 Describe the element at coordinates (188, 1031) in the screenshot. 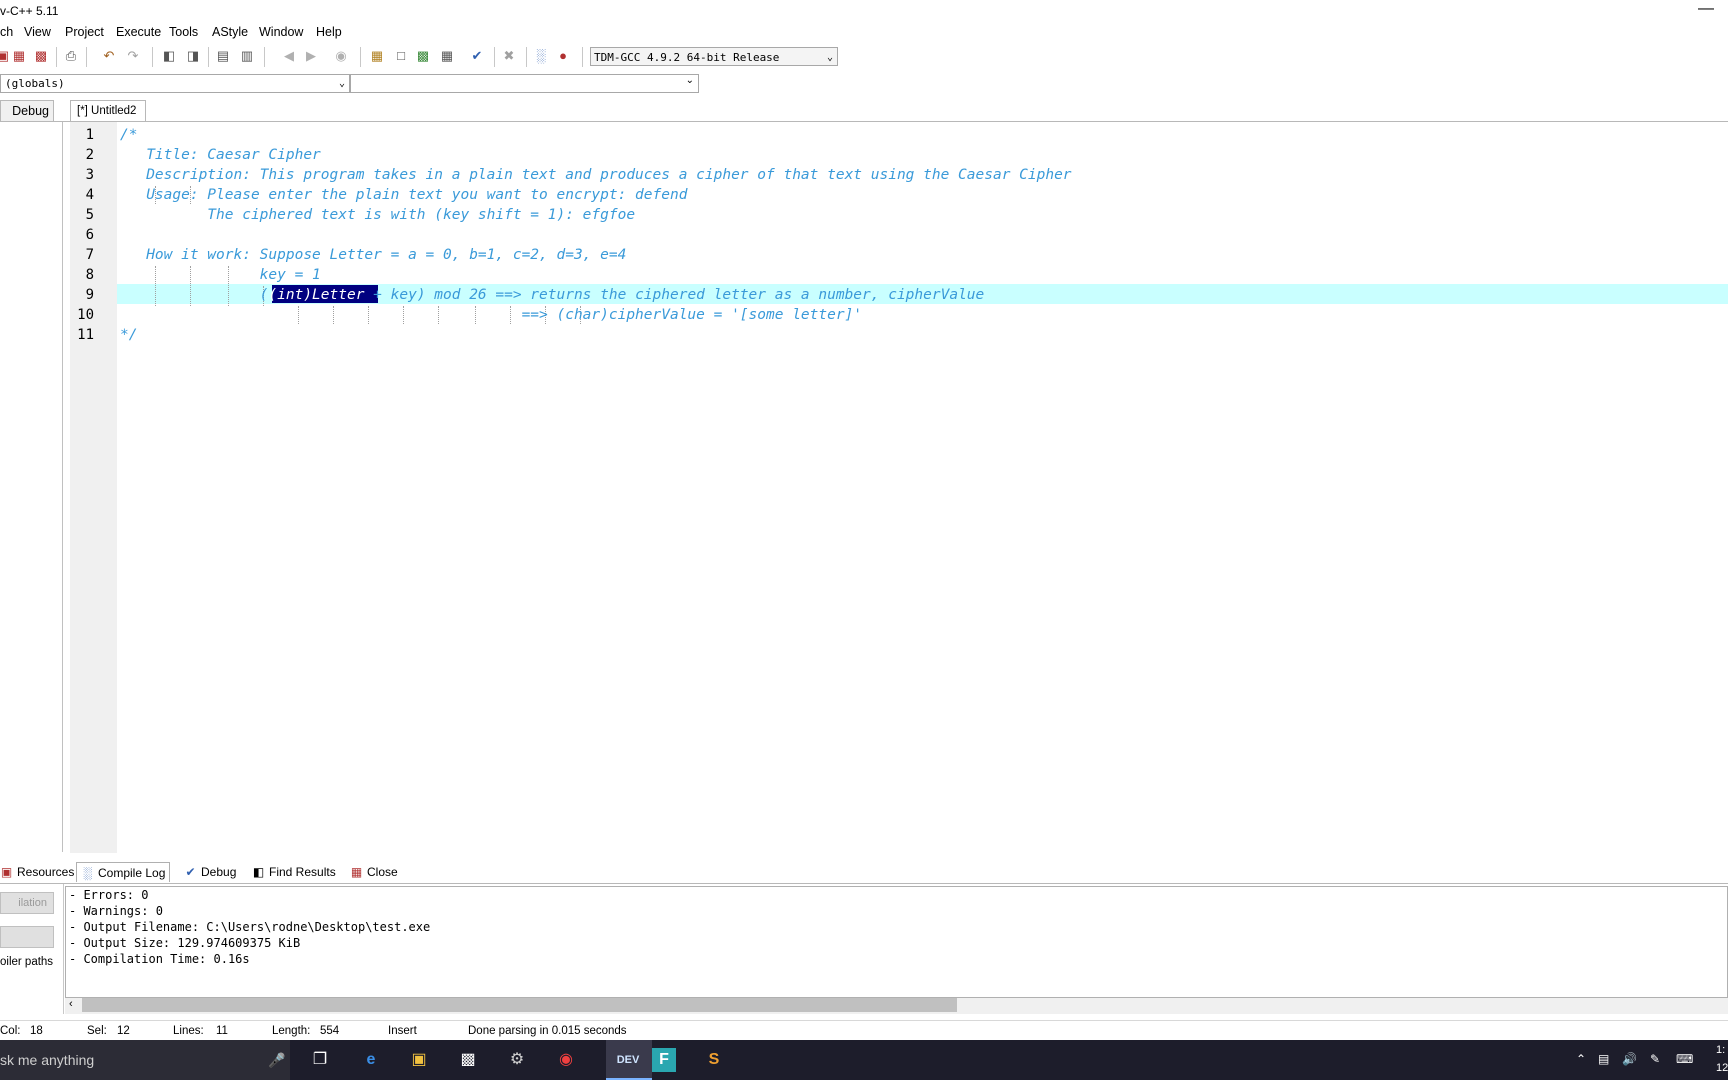

I see `status-lines-label: Lines:` at that location.